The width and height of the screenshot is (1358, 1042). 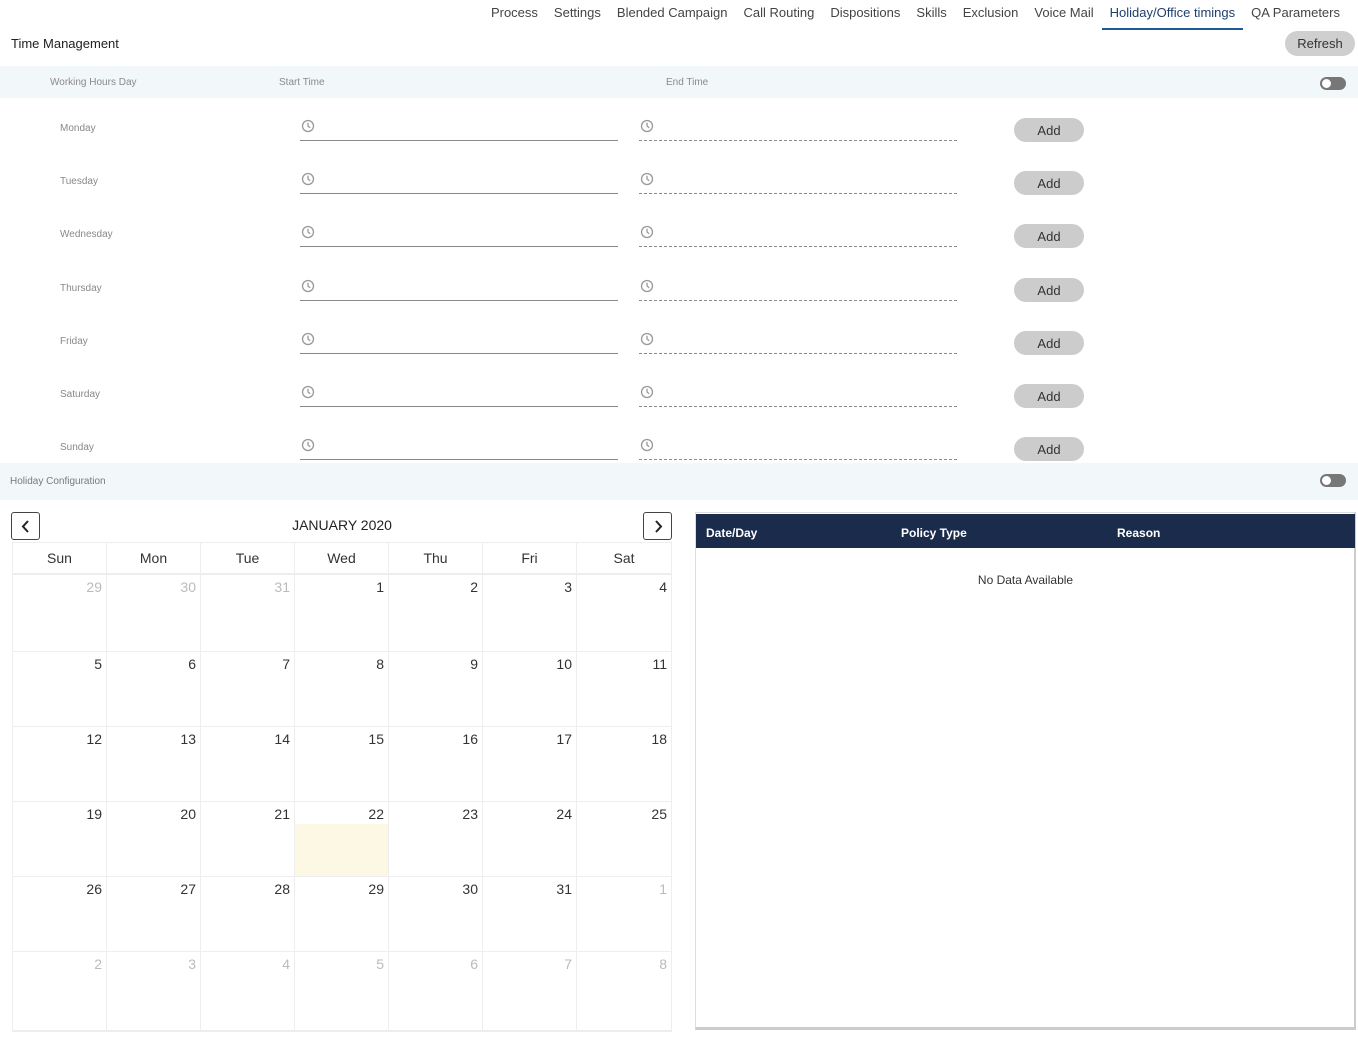 What do you see at coordinates (1063, 15) in the screenshot?
I see `tab-voice-mail: Voice Mail` at bounding box center [1063, 15].